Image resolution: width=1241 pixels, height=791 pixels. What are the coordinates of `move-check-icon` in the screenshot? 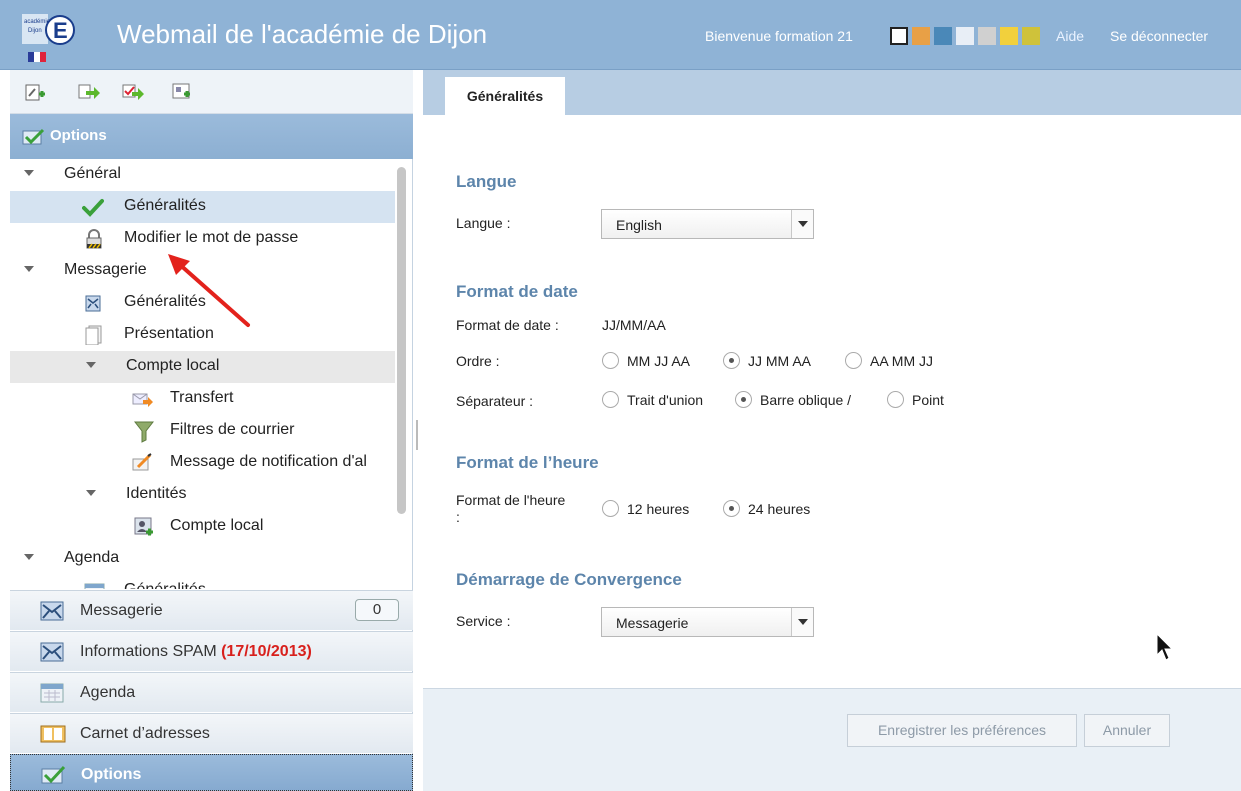 It's located at (133, 92).